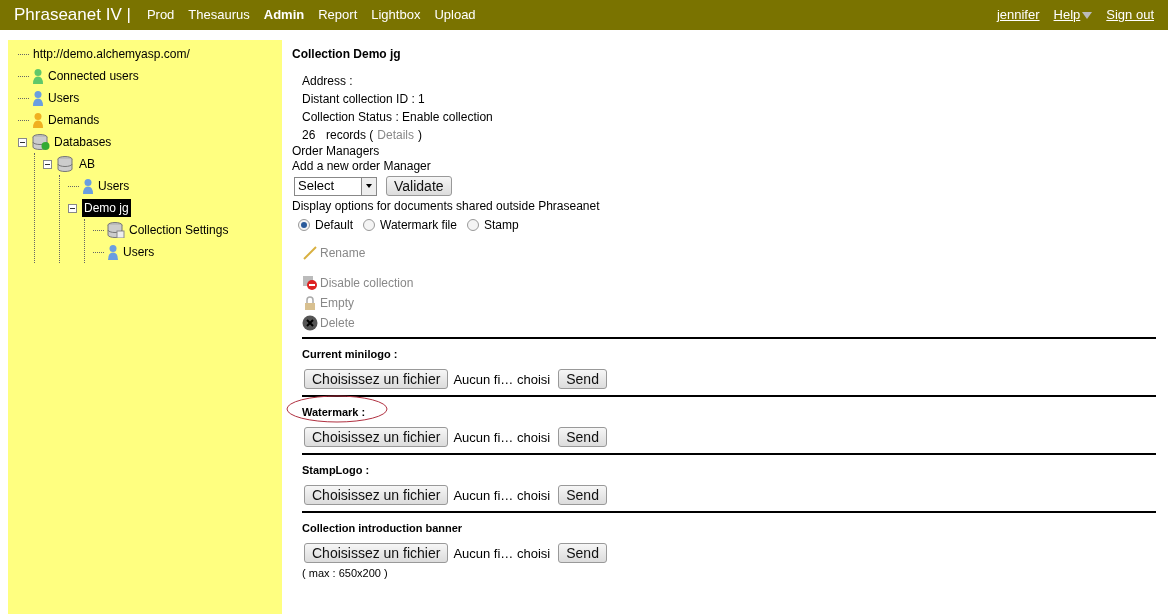 The image size is (1168, 614). What do you see at coordinates (309, 135) in the screenshot?
I see `record-count: 26` at bounding box center [309, 135].